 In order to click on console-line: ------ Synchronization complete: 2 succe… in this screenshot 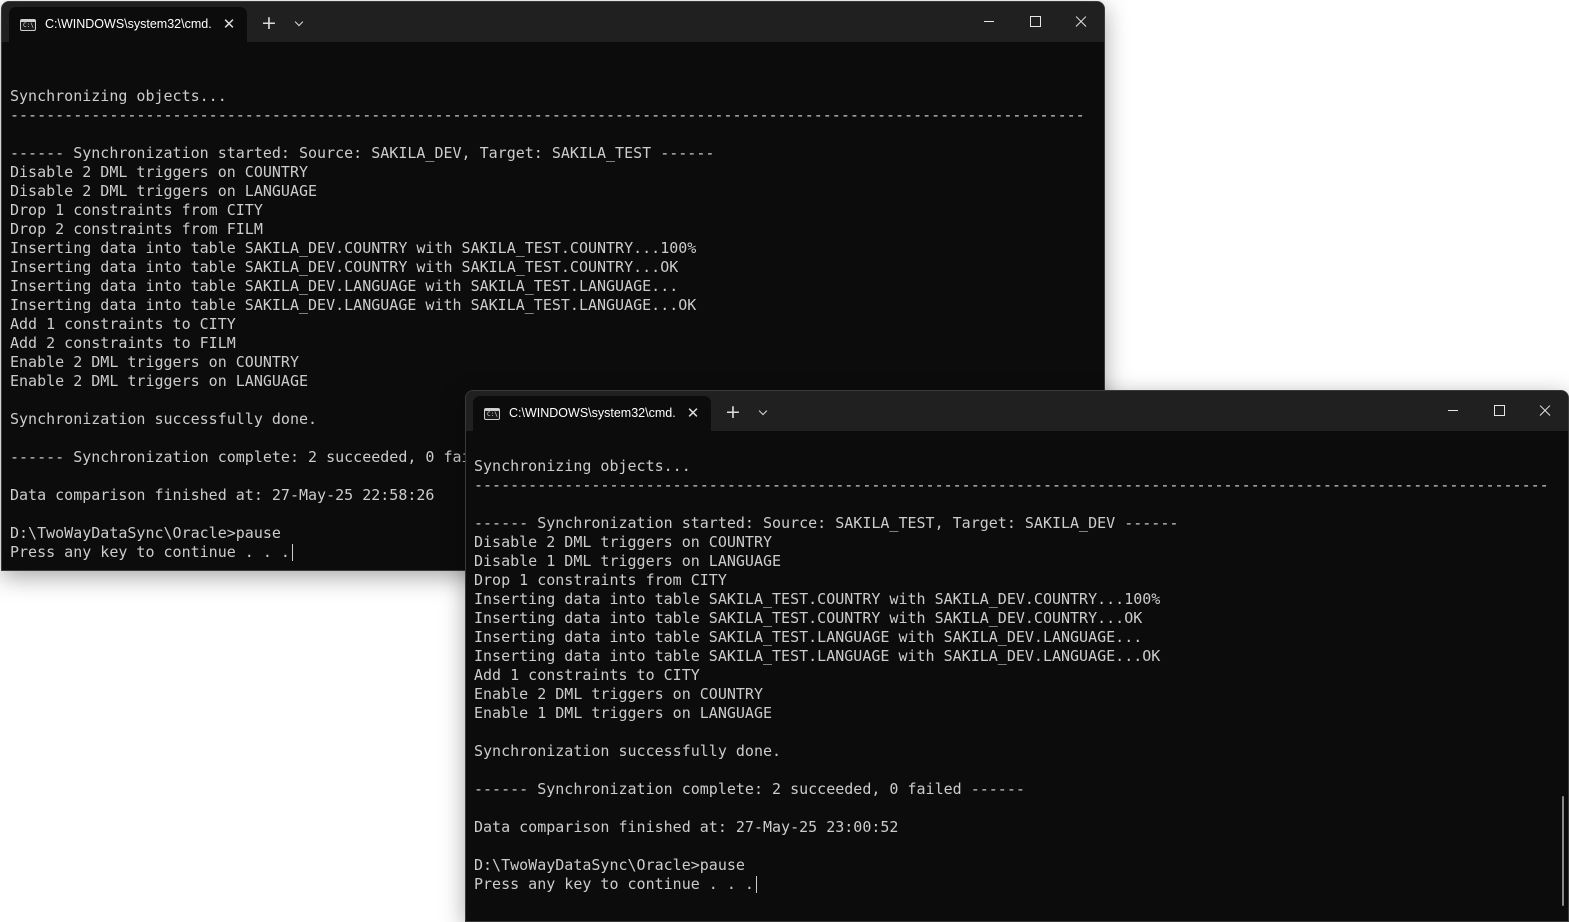, I will do `click(749, 789)`.